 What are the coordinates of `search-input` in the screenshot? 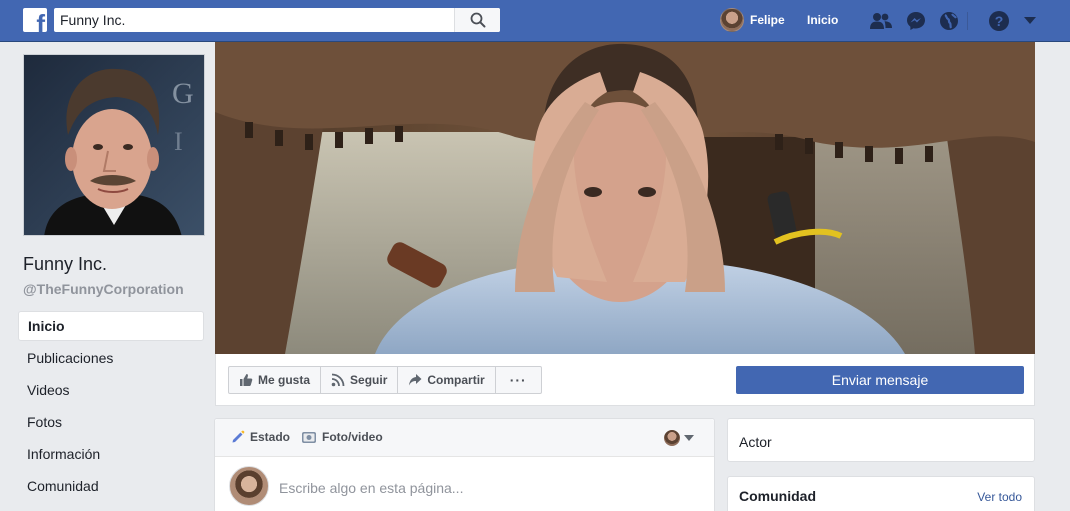 It's located at (255, 20).